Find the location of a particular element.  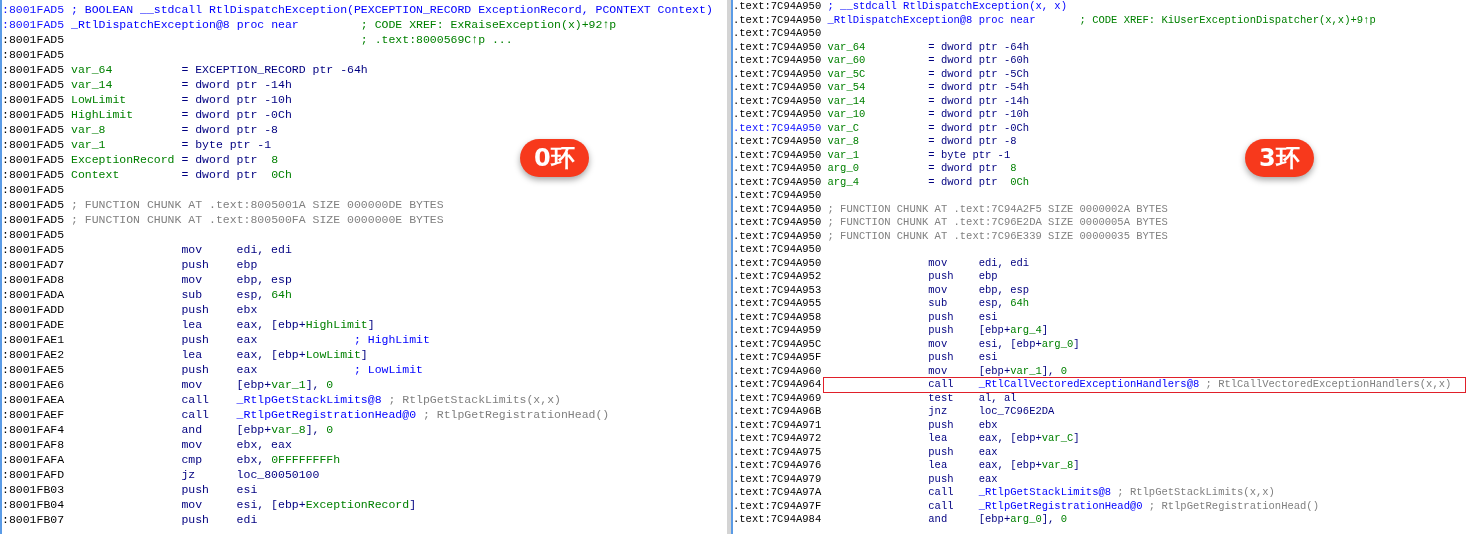

line-address: :8001FB04 is located at coordinates (33, 504).